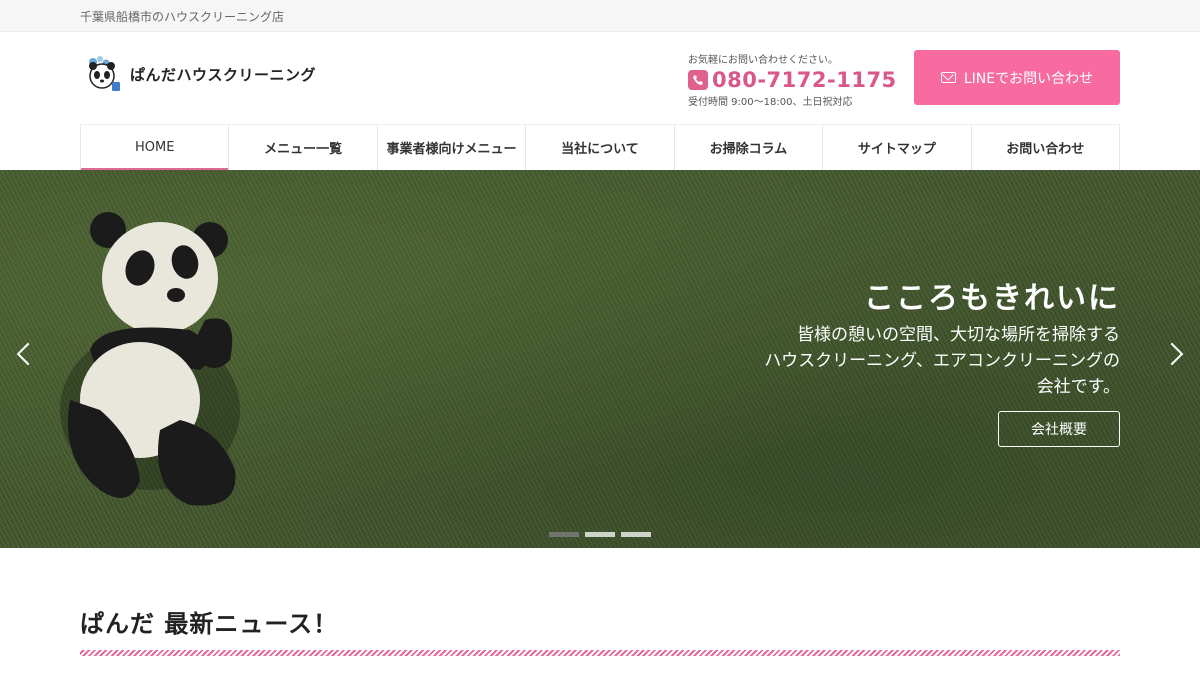 The width and height of the screenshot is (1200, 674). What do you see at coordinates (698, 80) in the screenshot?
I see `phone-icon` at bounding box center [698, 80].